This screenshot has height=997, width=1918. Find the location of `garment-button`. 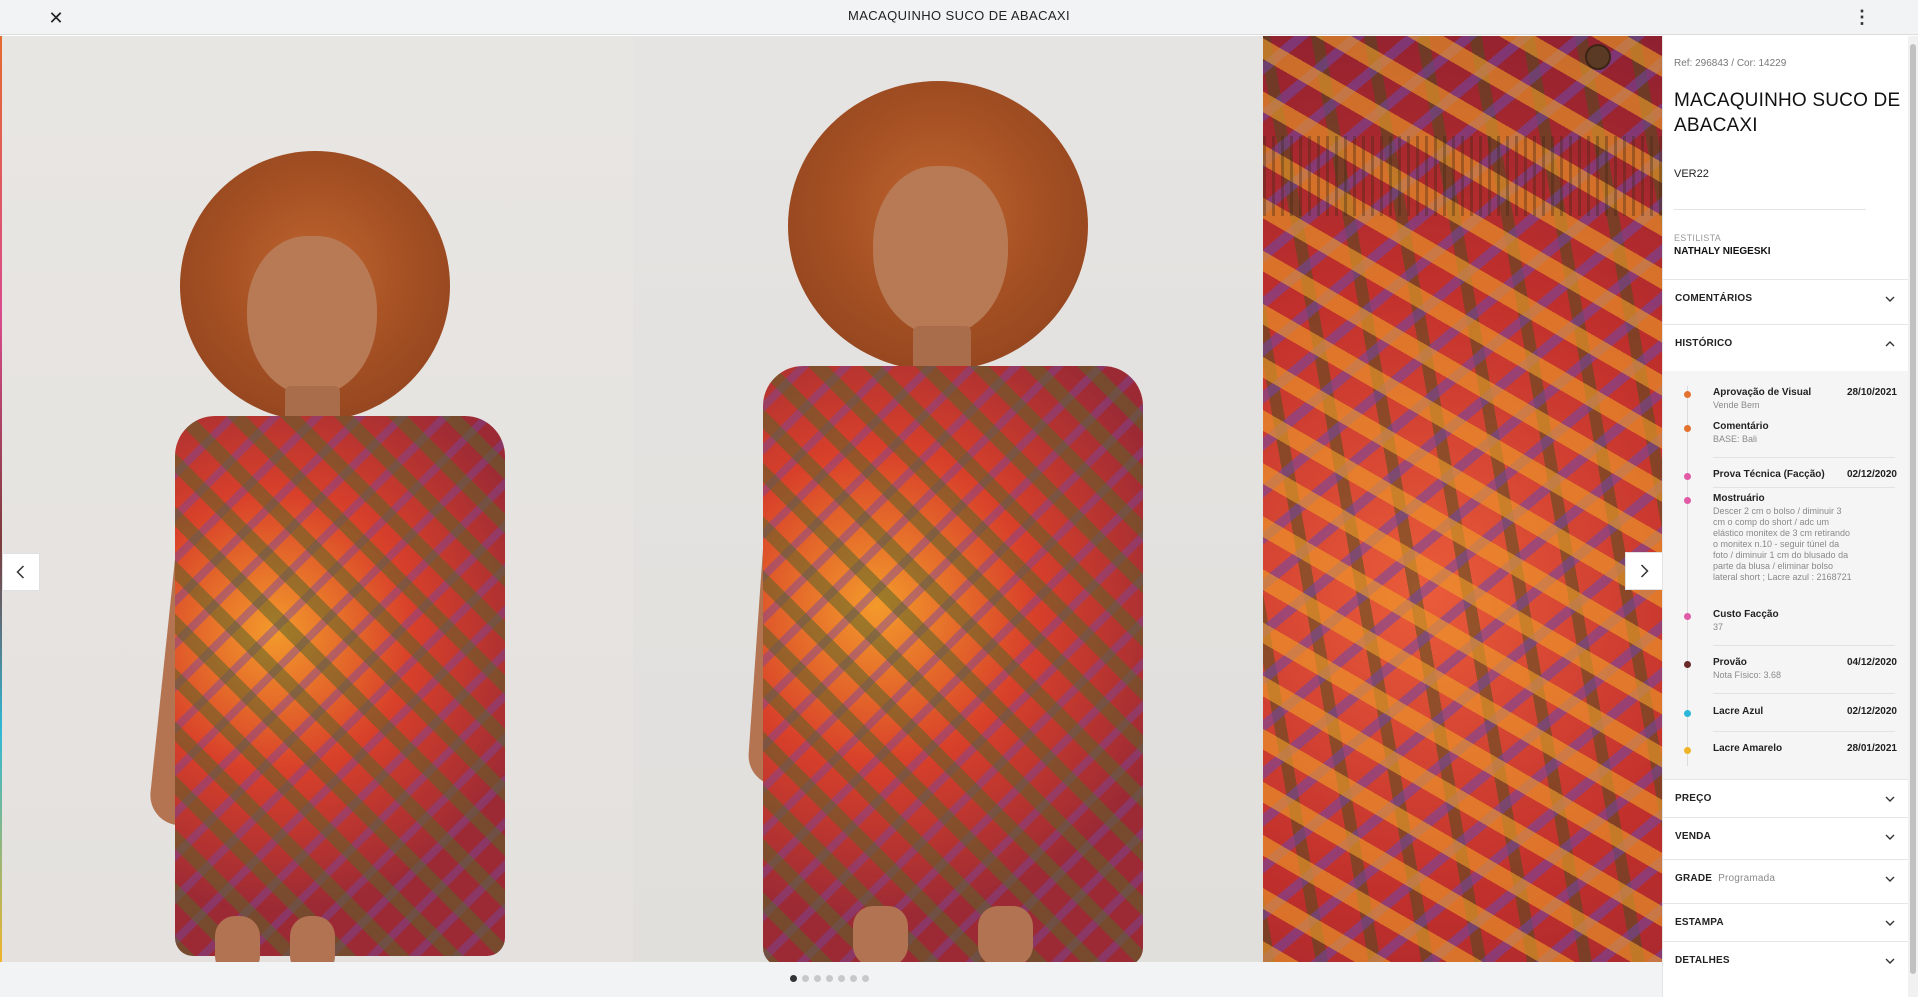

garment-button is located at coordinates (1598, 57).